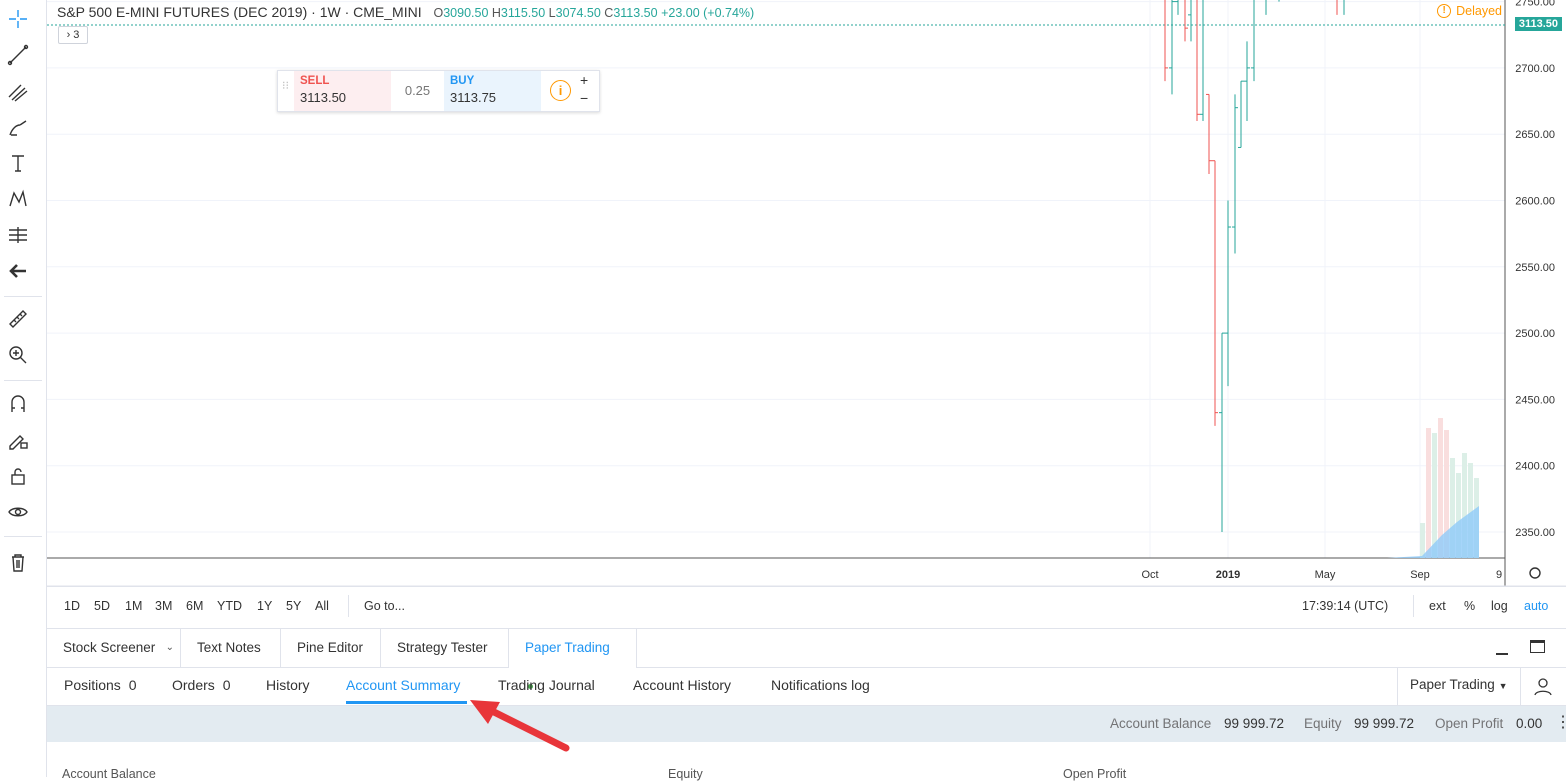  Describe the element at coordinates (194, 606) in the screenshot. I see `range-6m: 6M` at that location.